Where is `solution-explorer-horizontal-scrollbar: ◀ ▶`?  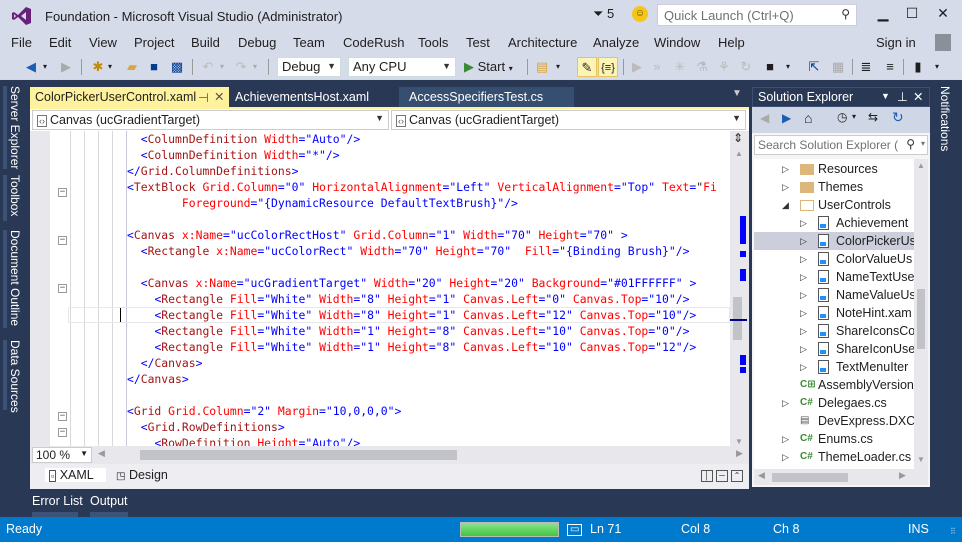
solution-explorer-horizontal-scrollbar: ◀ ▶ is located at coordinates (841, 477).